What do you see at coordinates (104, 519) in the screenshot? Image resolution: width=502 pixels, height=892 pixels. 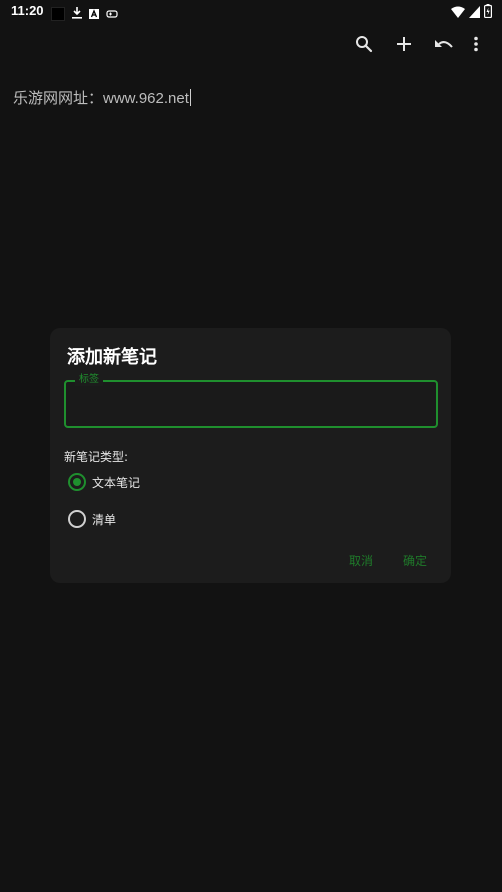 I see `option-checklist-label: 清单` at bounding box center [104, 519].